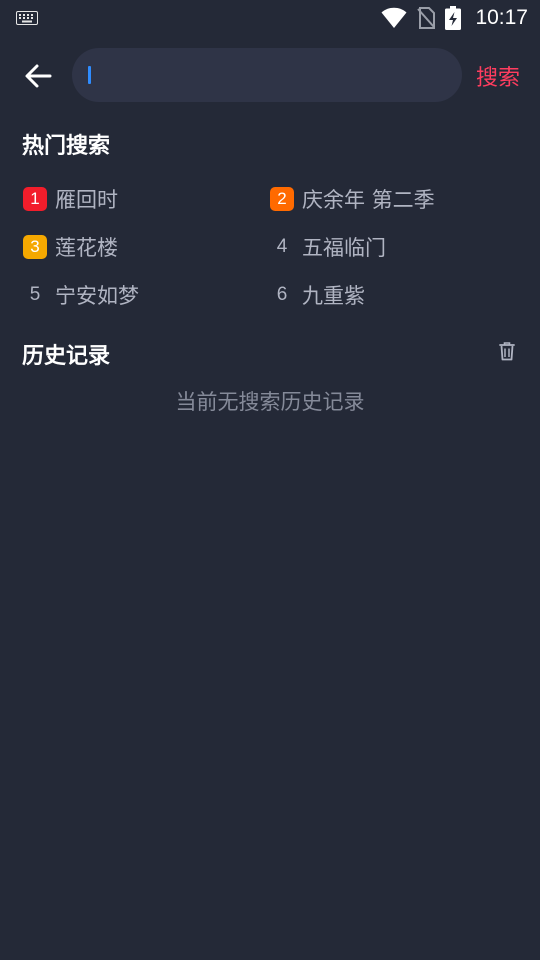  I want to click on hot-search-label: 宁安如梦, so click(97, 296).